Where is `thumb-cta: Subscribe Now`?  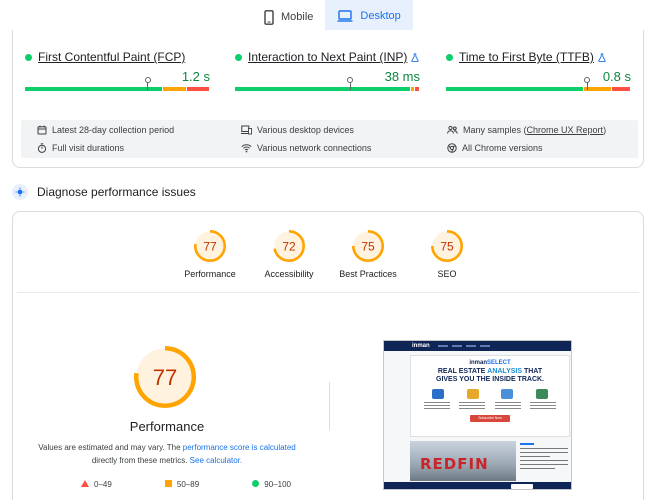 thumb-cta: Subscribe Now is located at coordinates (490, 418).